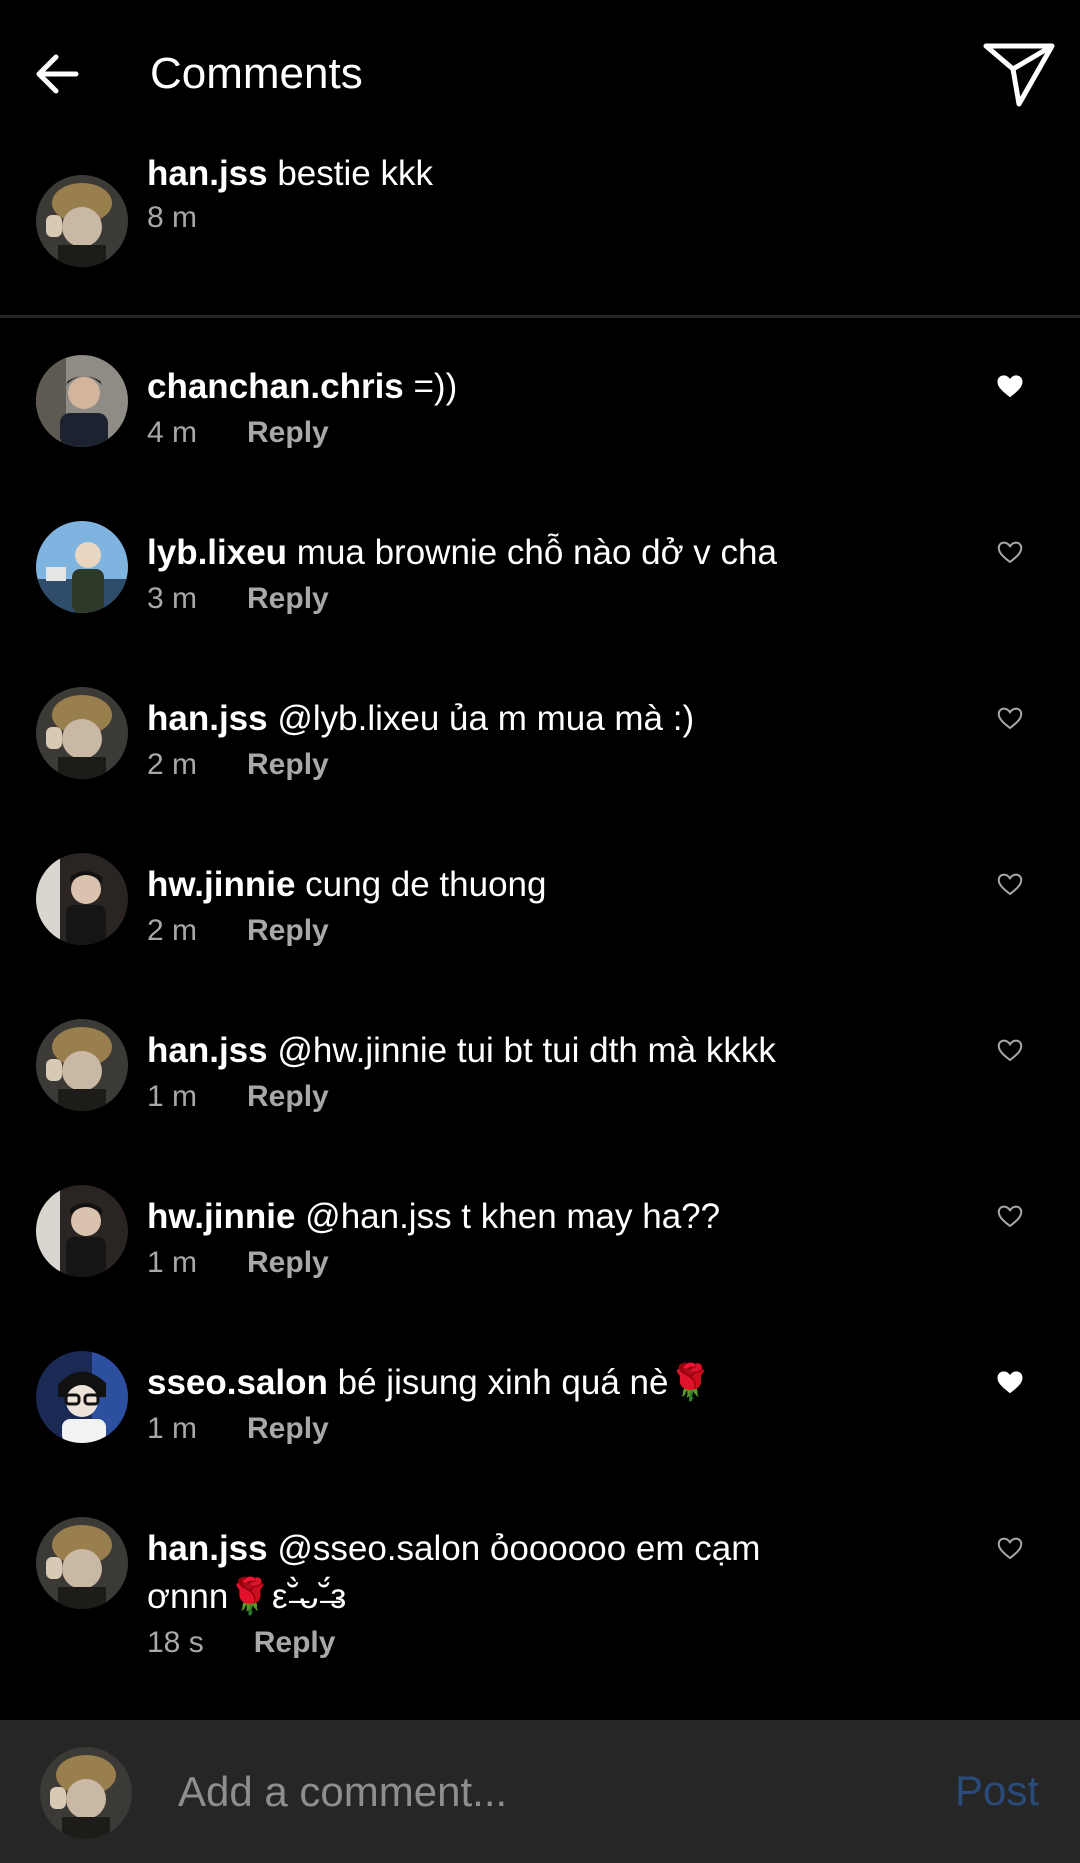 The width and height of the screenshot is (1080, 1863). I want to click on comment-body: mua brownie chỗ nào dở v cha, so click(532, 552).